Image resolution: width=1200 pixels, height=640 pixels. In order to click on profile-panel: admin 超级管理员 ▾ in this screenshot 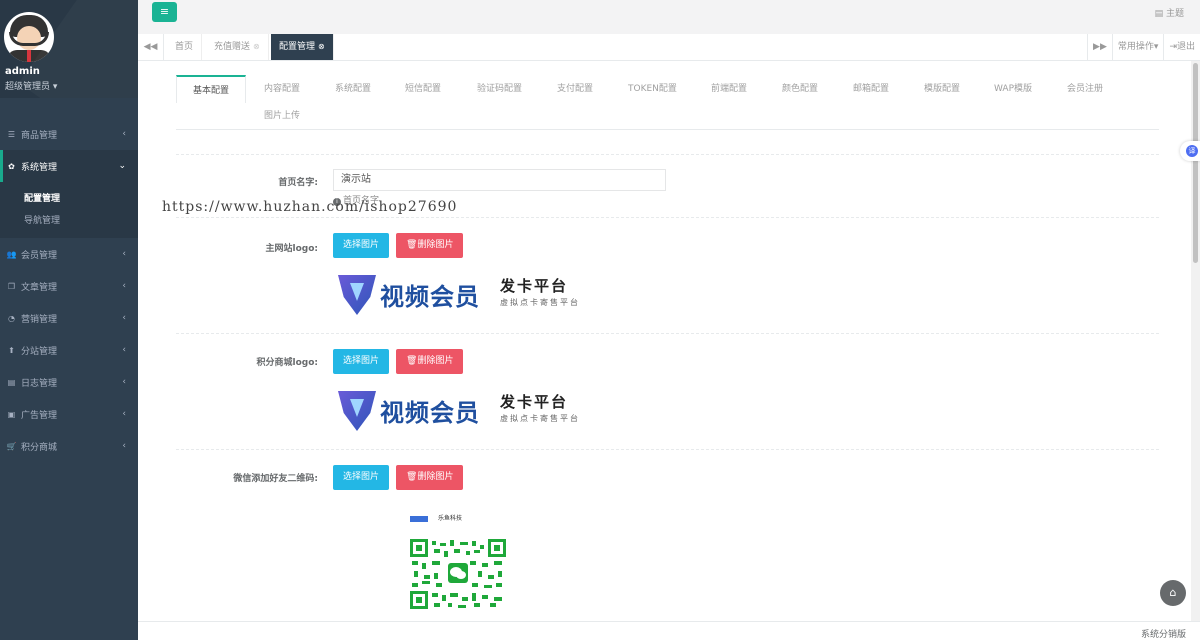, I will do `click(69, 49)`.